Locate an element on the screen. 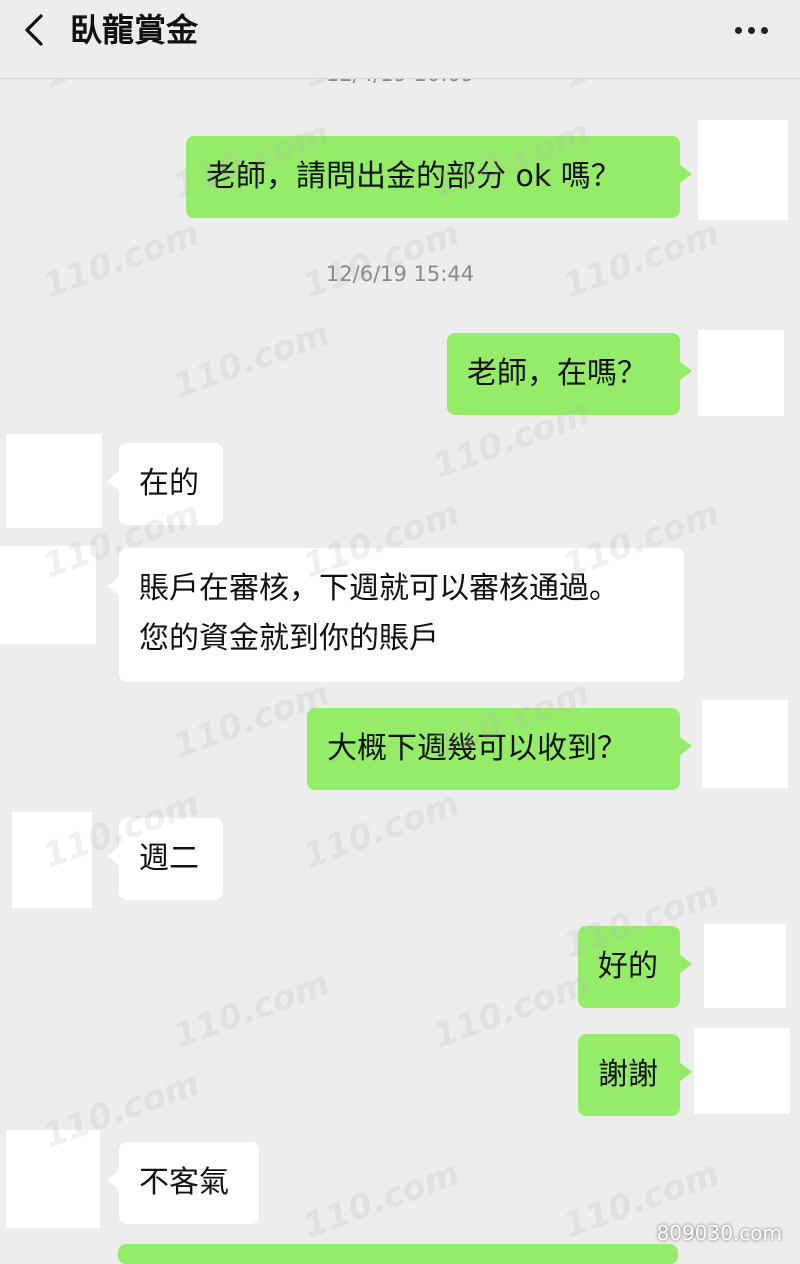 The height and width of the screenshot is (1264, 800). message-line: 賬戶在審核，下週就可以審核通過。 is located at coordinates (379, 588).